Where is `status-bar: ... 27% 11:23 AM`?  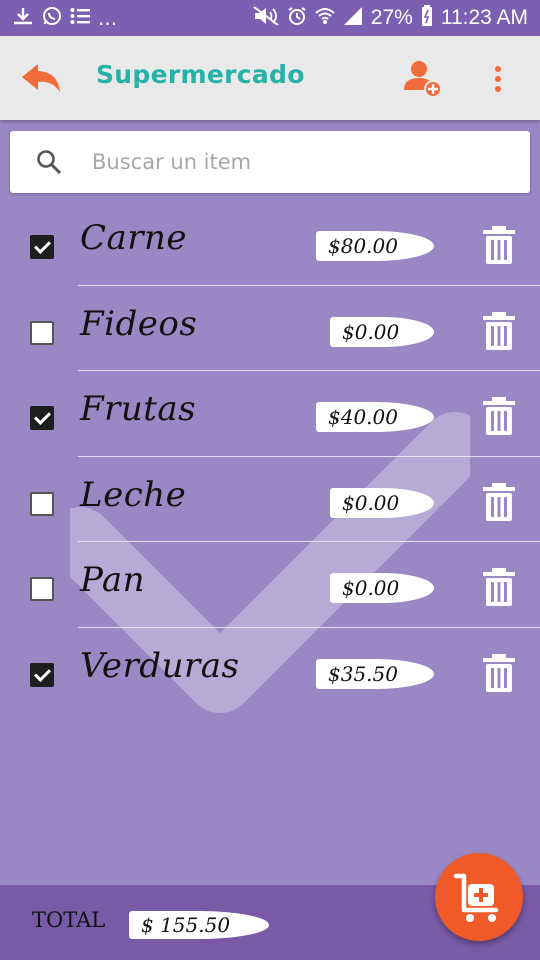
status-bar: ... 27% 11:23 AM is located at coordinates (270, 18).